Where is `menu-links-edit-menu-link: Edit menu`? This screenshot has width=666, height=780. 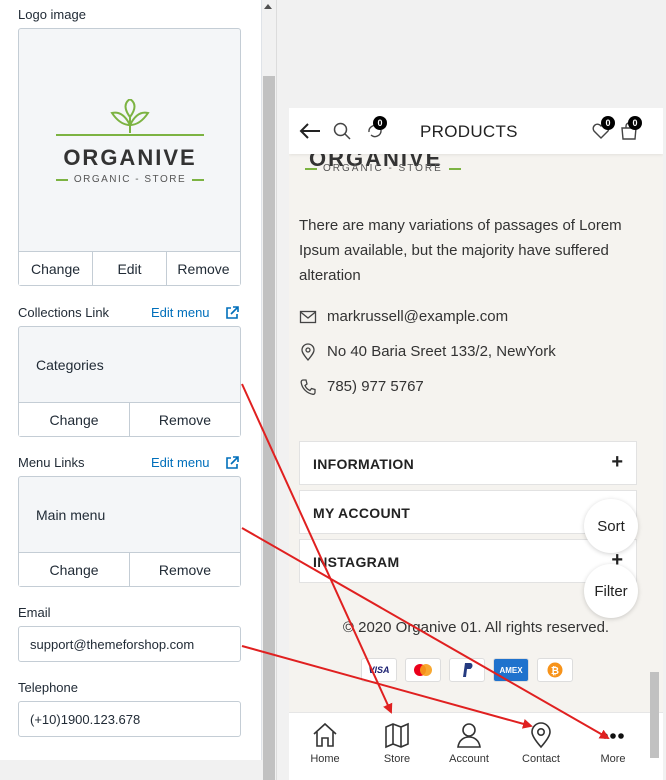
menu-links-edit-menu-link: Edit menu is located at coordinates (180, 462).